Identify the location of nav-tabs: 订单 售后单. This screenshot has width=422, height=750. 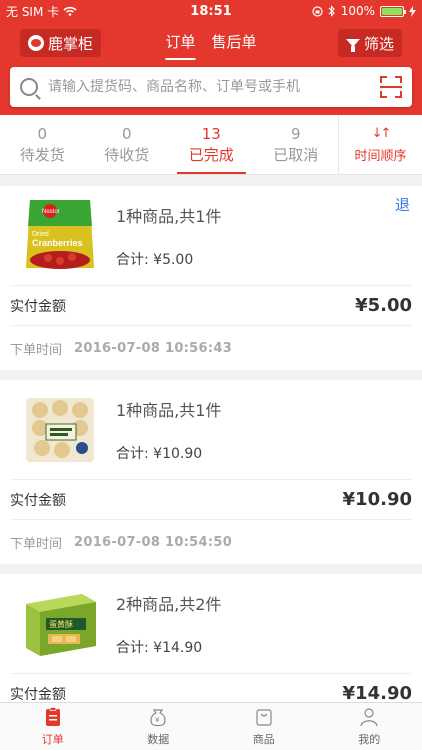
(211, 43).